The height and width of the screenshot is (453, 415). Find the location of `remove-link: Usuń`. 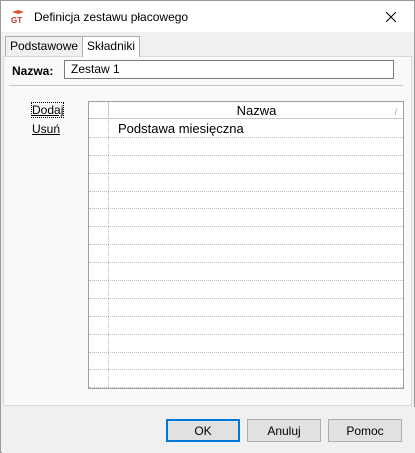

remove-link: Usuń is located at coordinates (46, 129).